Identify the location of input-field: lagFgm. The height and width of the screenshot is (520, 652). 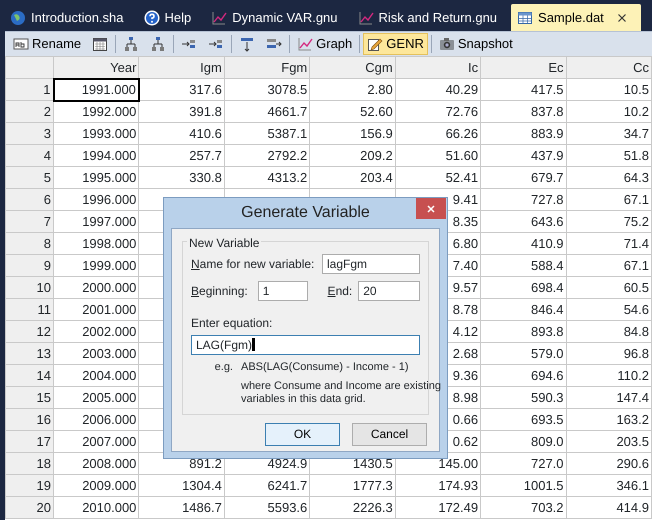
(371, 264).